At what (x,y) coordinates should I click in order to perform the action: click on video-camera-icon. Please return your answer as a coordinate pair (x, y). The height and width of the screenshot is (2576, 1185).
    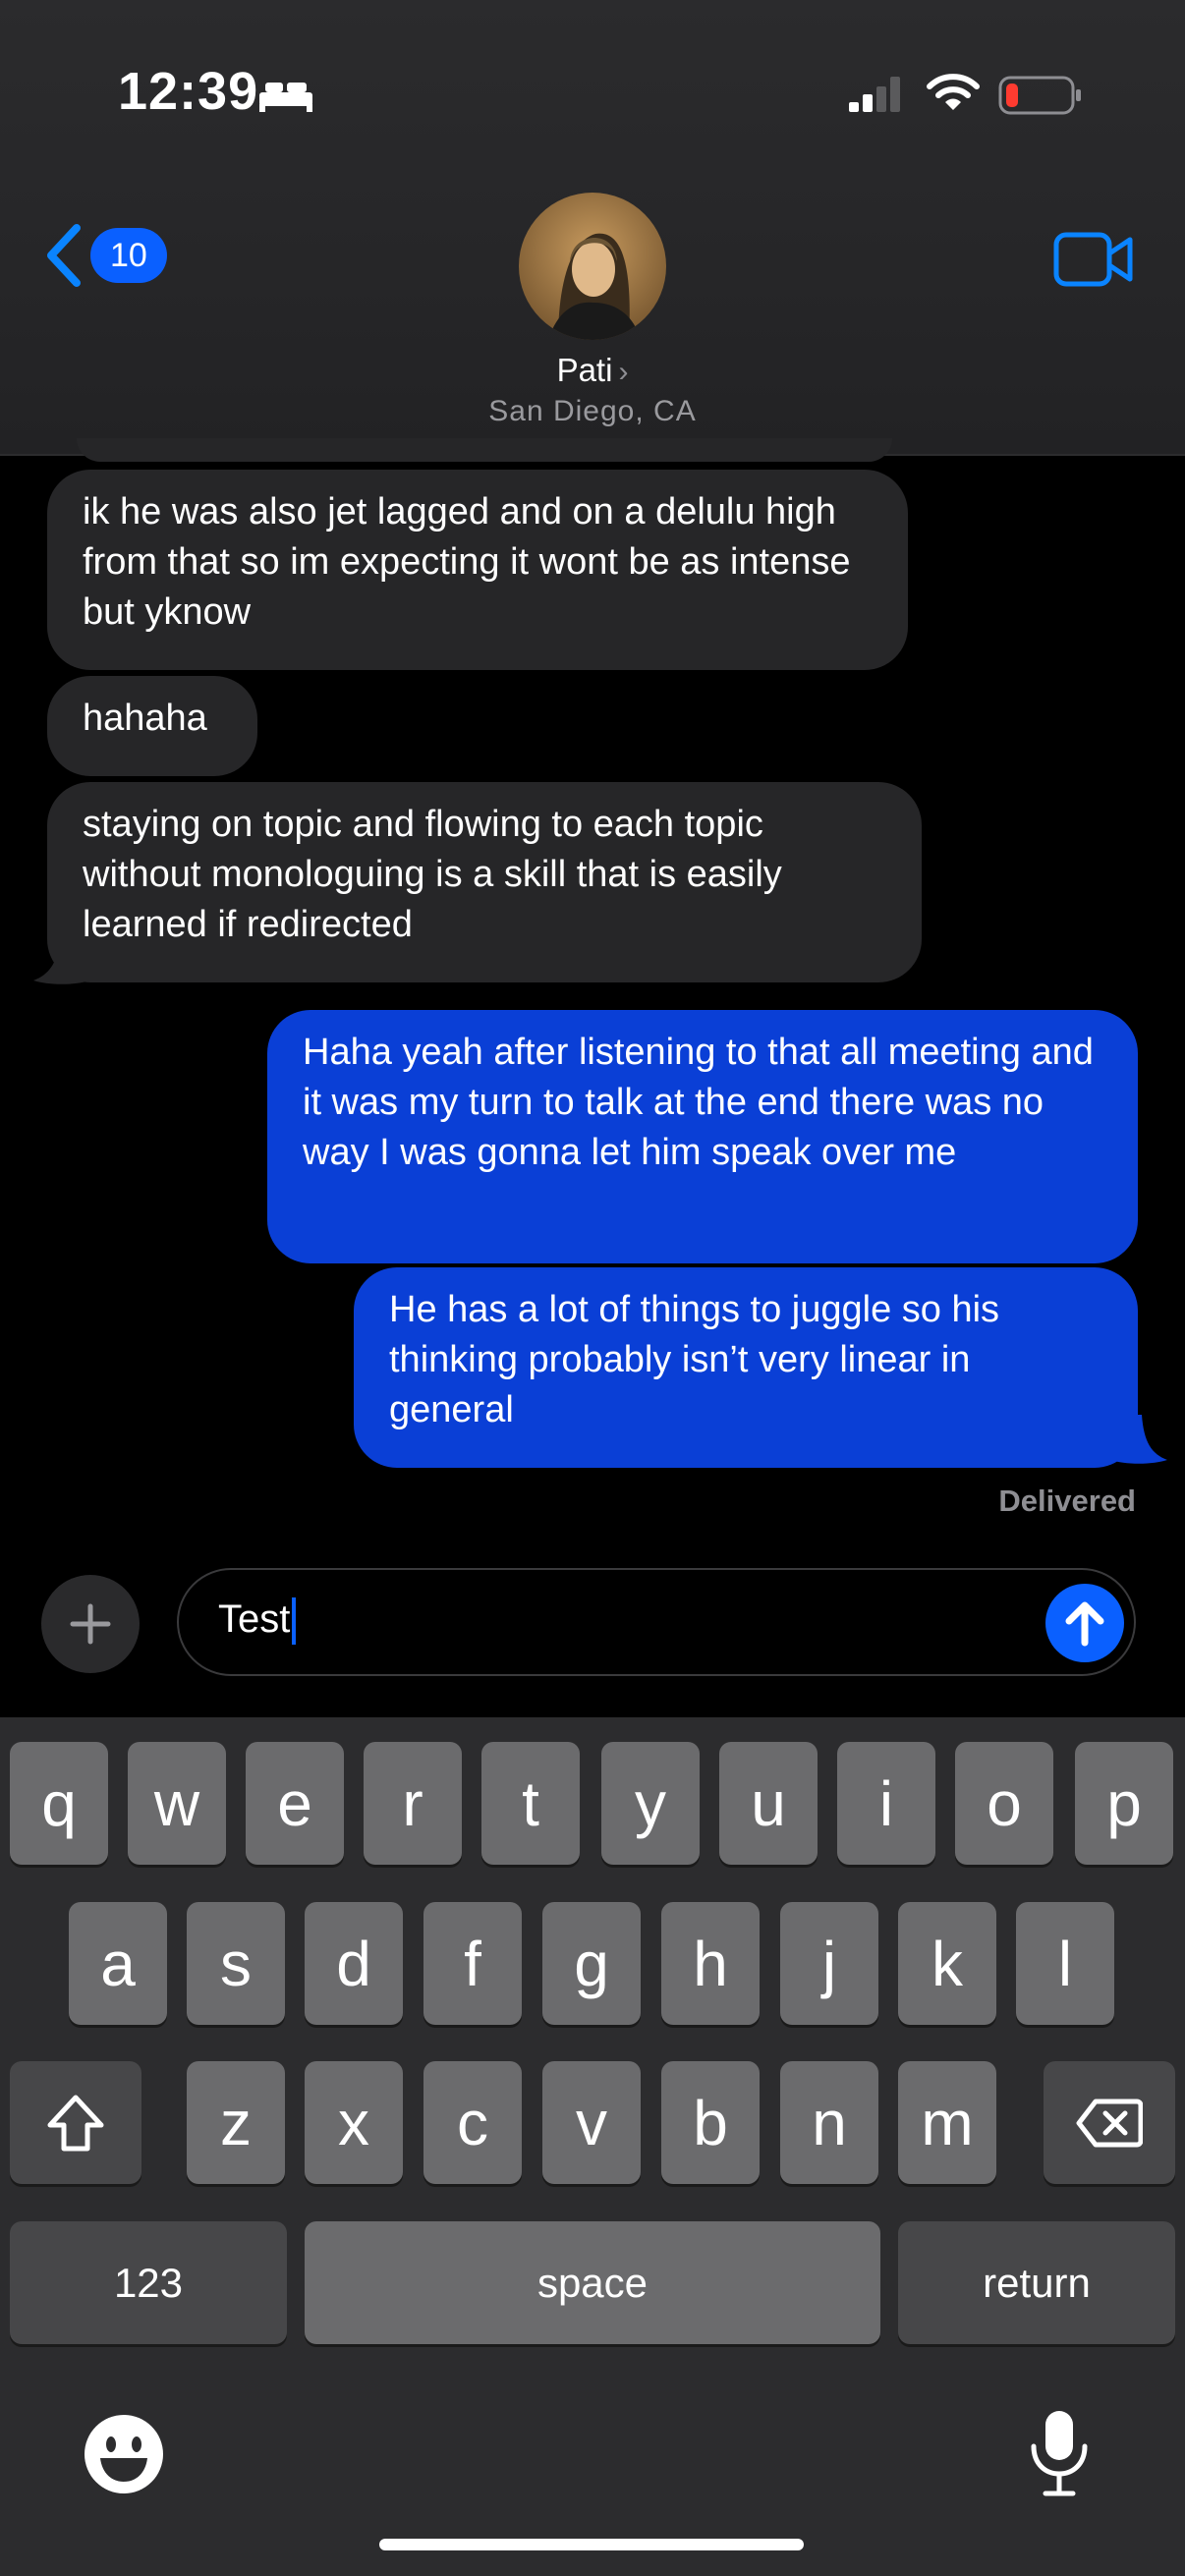
    Looking at the image, I should click on (1093, 259).